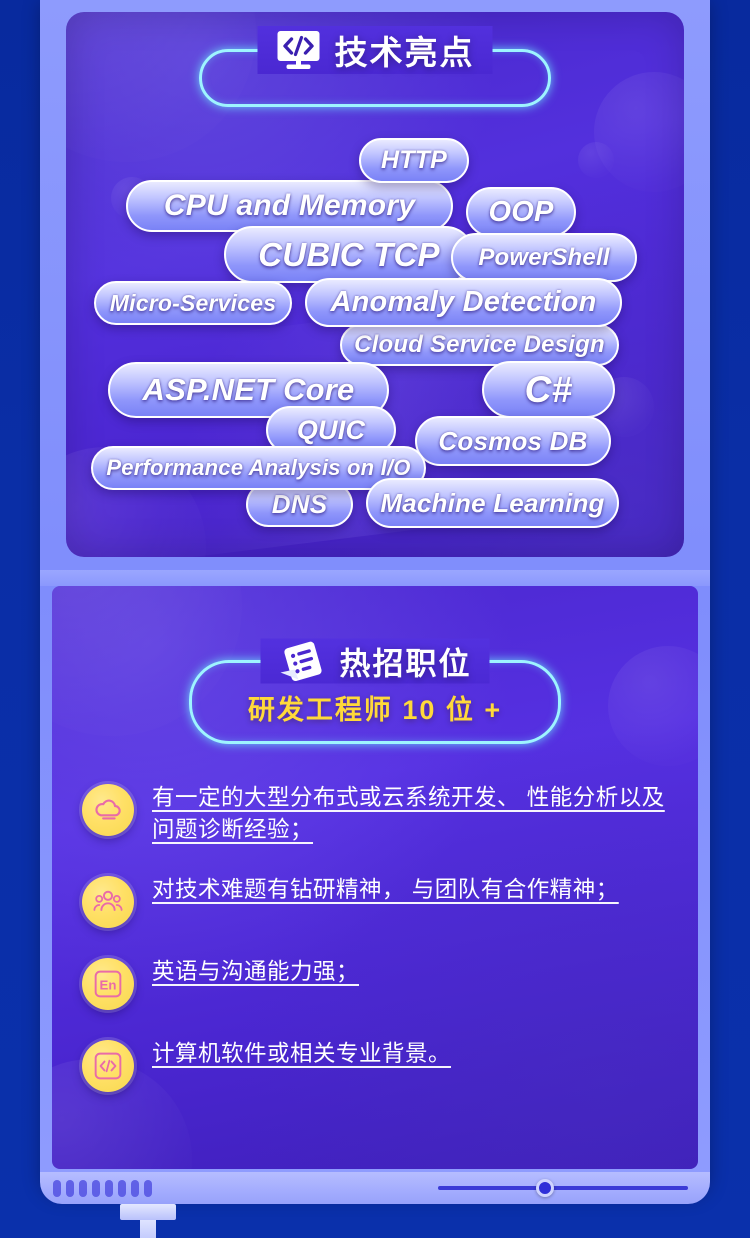 The height and width of the screenshot is (1238, 750). I want to click on english-icon: En, so click(108, 983).